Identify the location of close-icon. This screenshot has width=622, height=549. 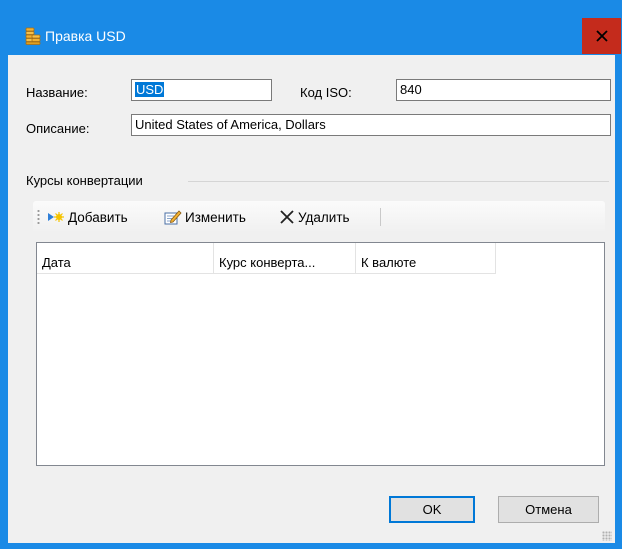
(601, 36).